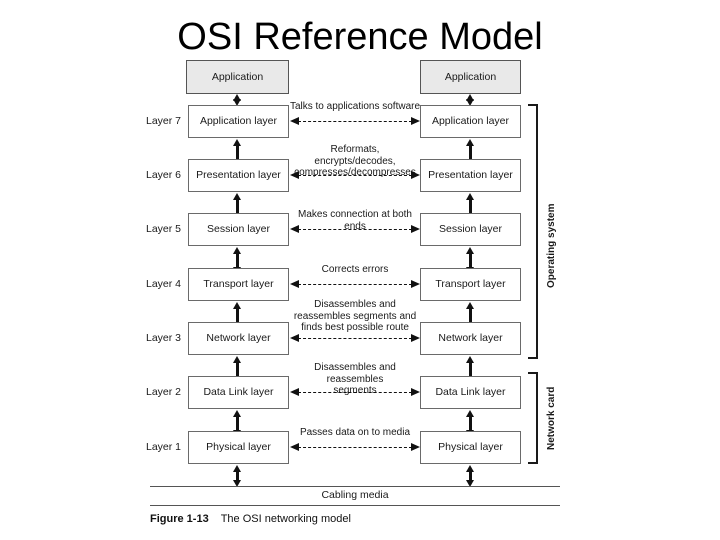  I want to click on layer-label-6: Layer 6, so click(164, 175).